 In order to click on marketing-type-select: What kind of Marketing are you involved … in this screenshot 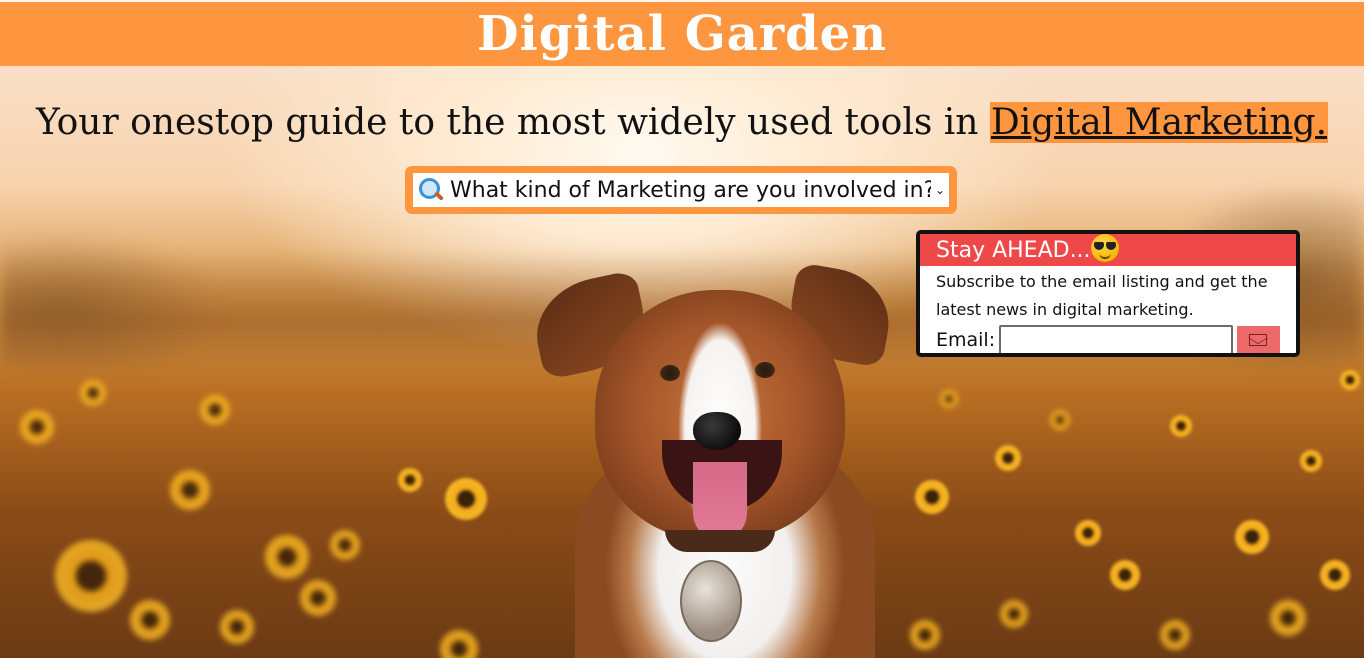, I will do `click(681, 190)`.